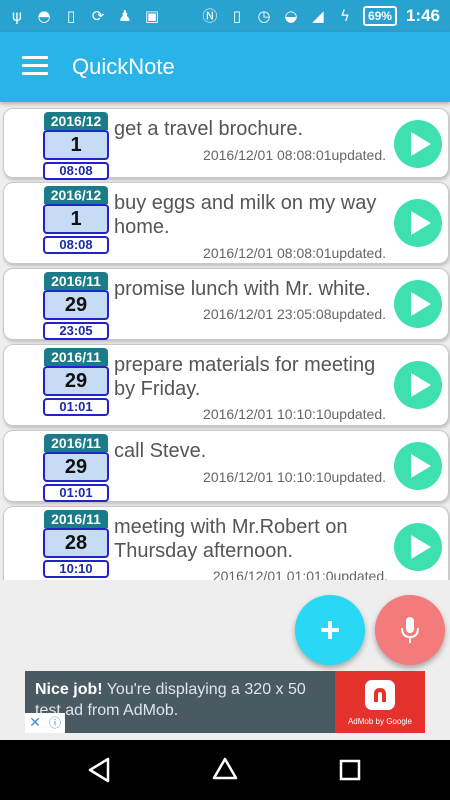  What do you see at coordinates (98, 16) in the screenshot?
I see `sync-icon: ⟳` at bounding box center [98, 16].